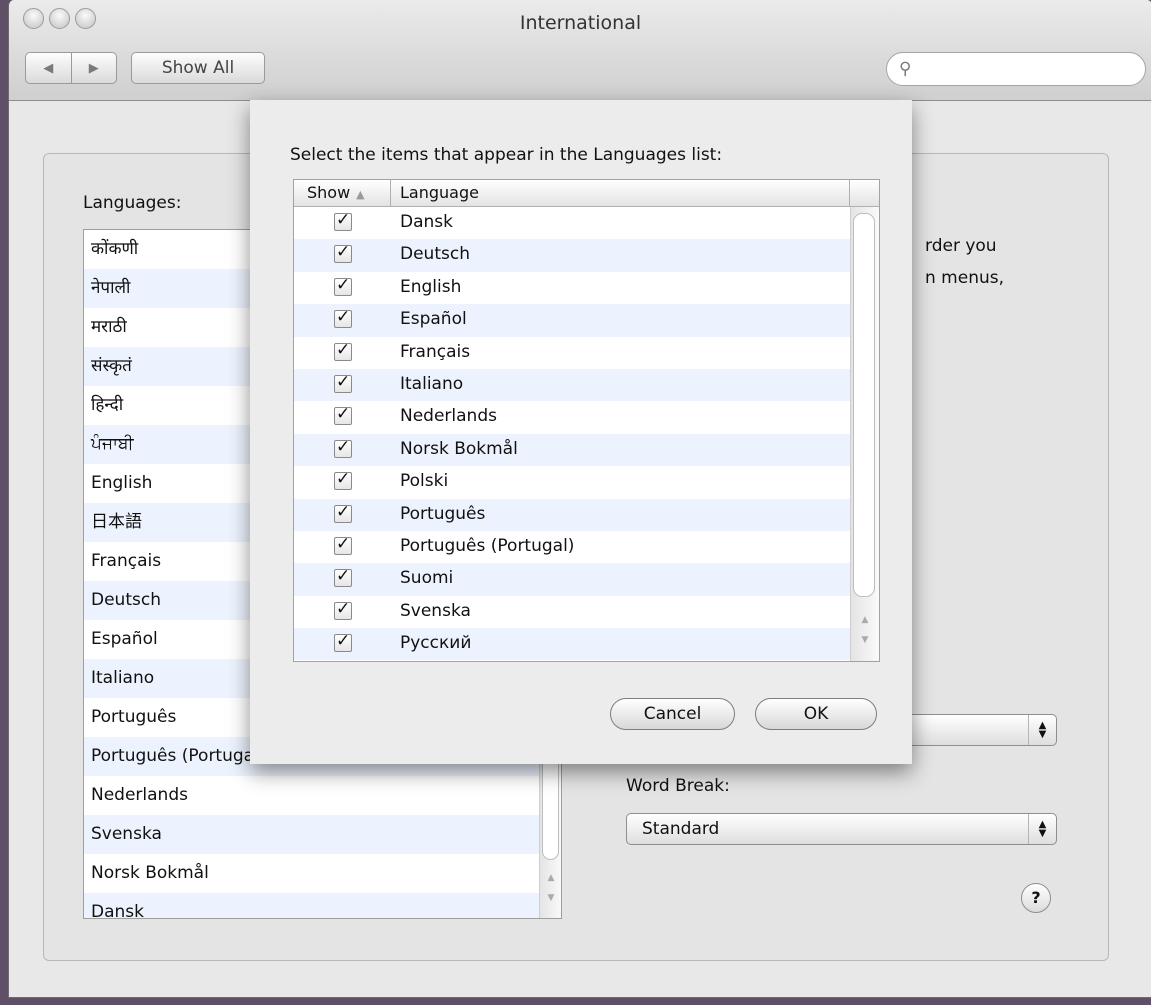  Describe the element at coordinates (572, 320) in the screenshot. I see `table-row: ✓ Español` at that location.